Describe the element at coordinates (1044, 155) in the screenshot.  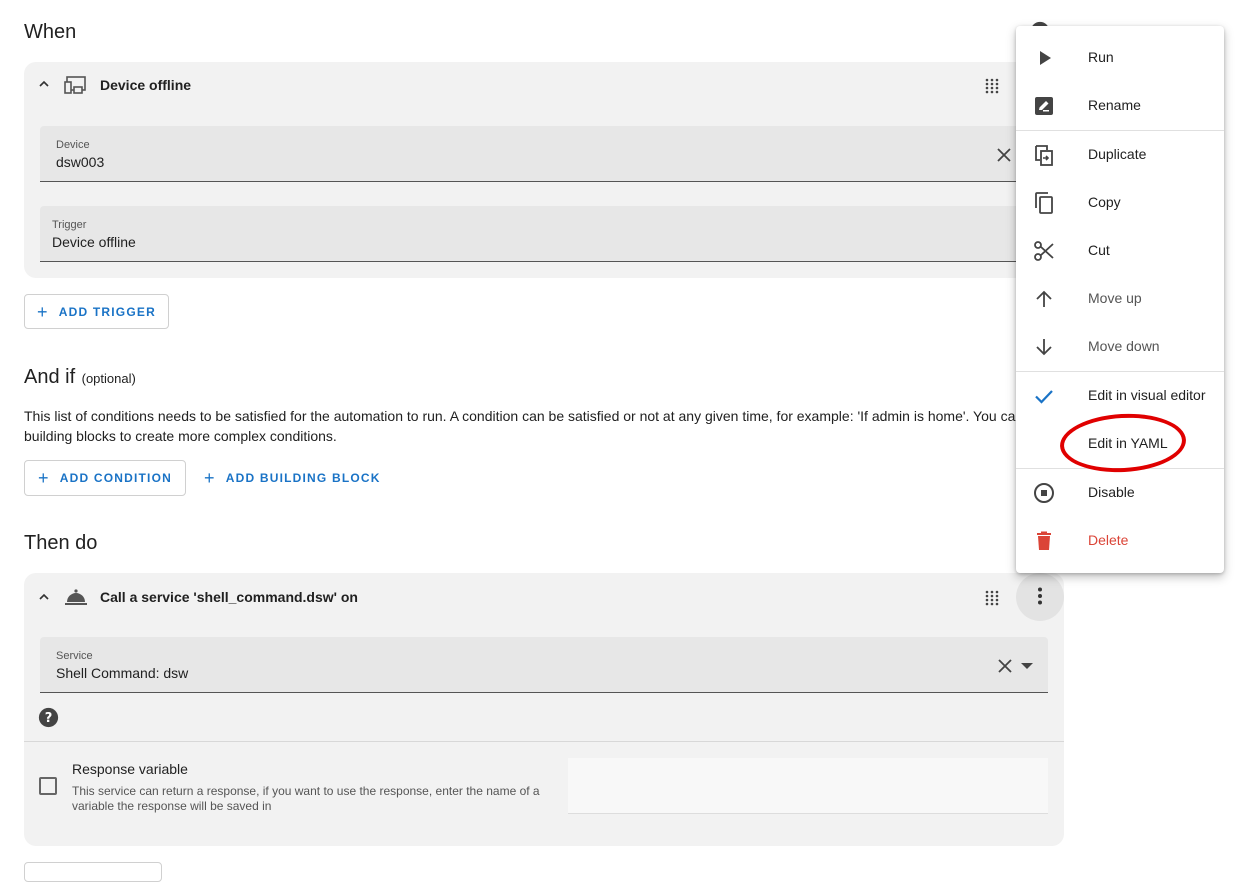
I see `duplicate-icon` at that location.